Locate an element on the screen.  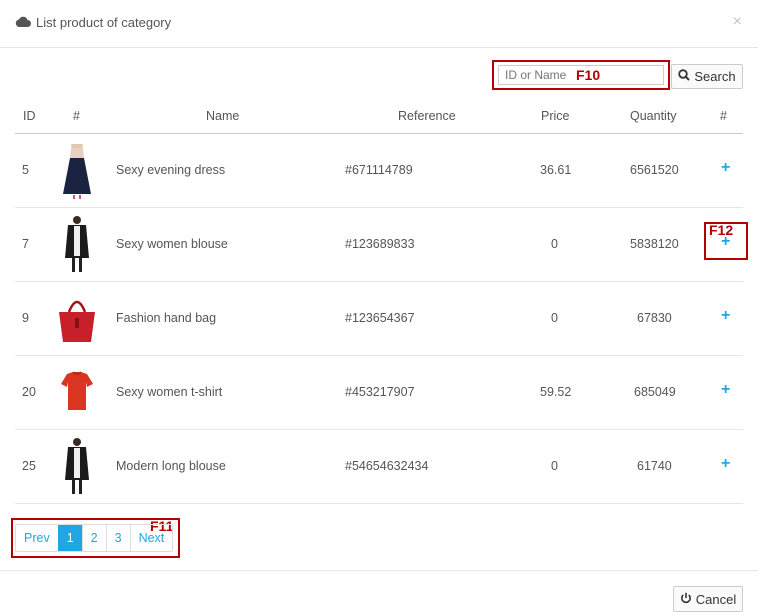
row-id: 20 is located at coordinates (29, 392).